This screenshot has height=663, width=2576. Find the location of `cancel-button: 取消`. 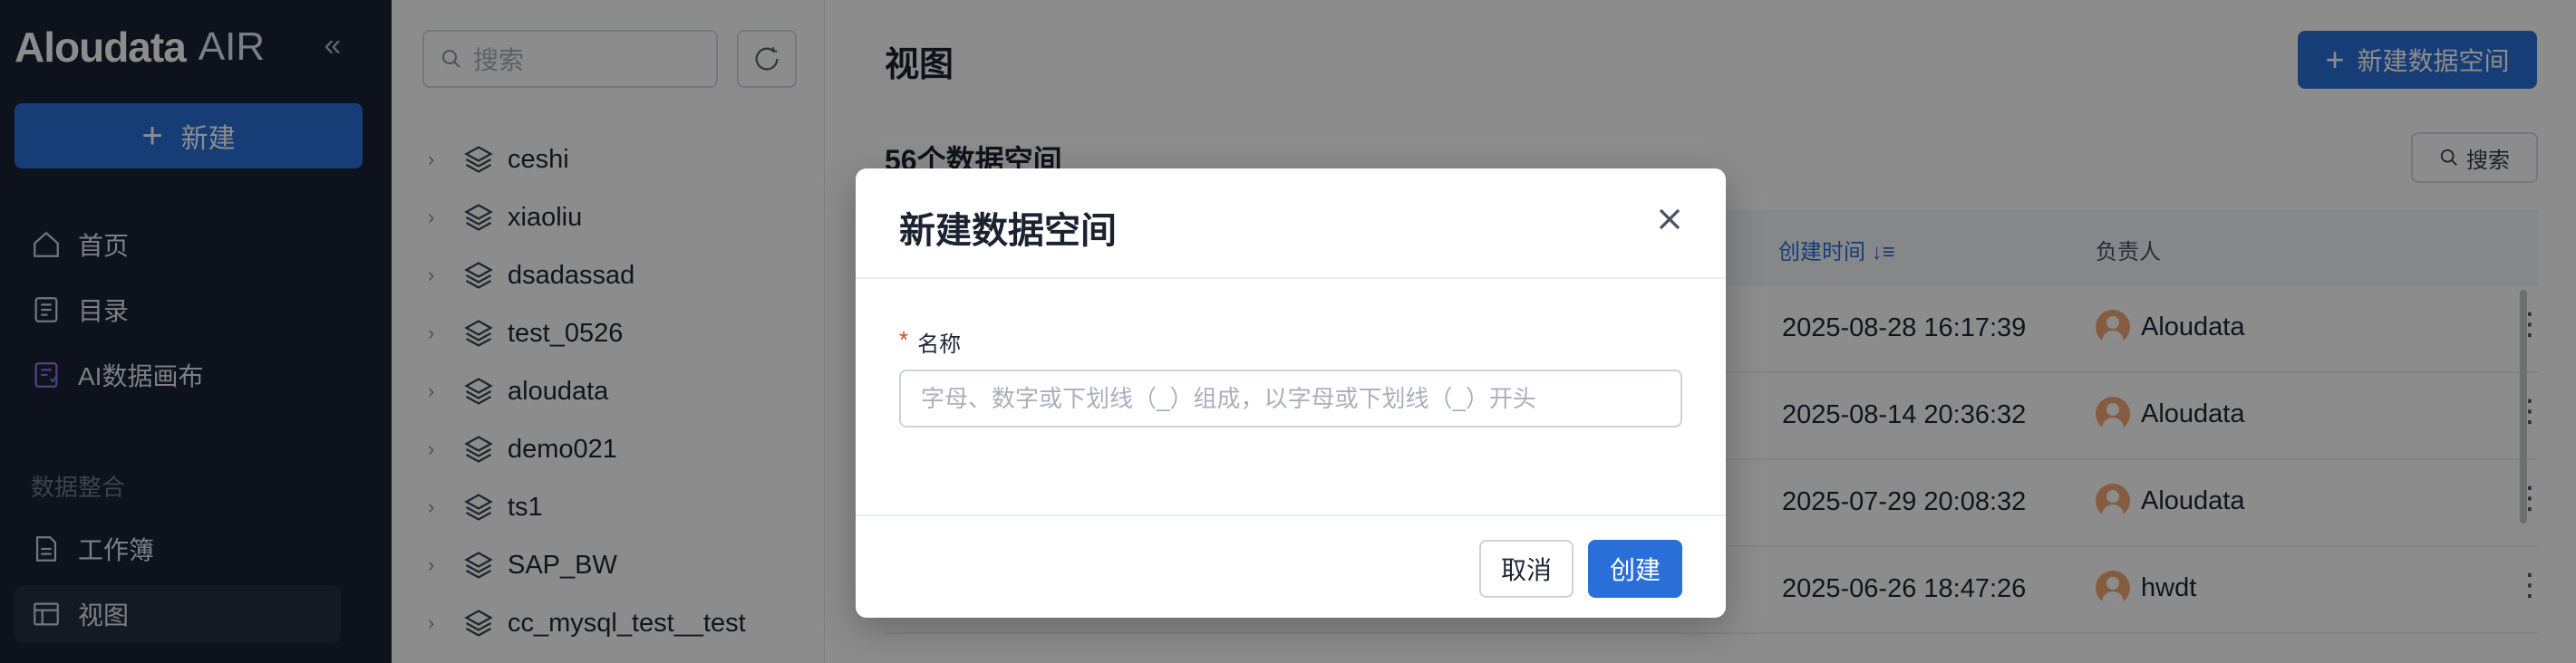

cancel-button: 取消 is located at coordinates (1526, 569).